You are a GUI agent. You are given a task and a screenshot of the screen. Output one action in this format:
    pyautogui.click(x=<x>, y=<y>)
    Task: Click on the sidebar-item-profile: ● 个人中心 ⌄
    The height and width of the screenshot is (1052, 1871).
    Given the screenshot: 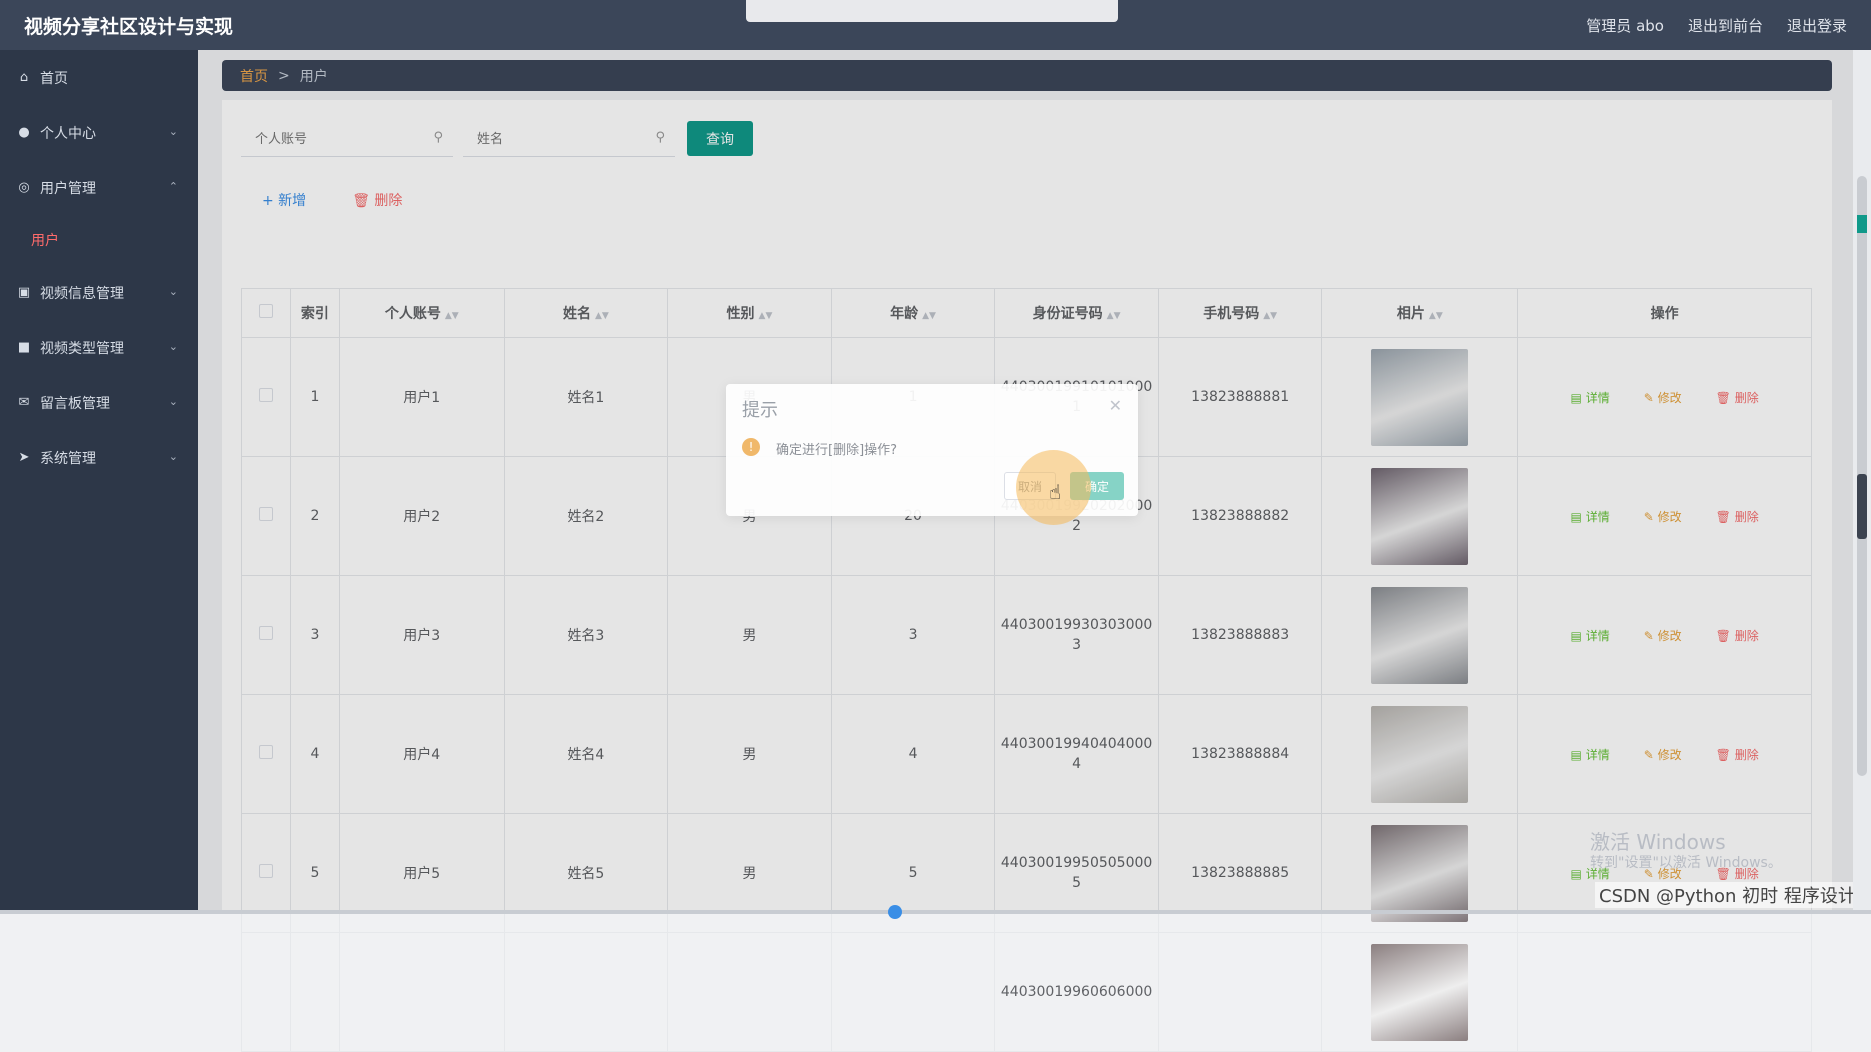 What is the action you would take?
    pyautogui.click(x=99, y=132)
    